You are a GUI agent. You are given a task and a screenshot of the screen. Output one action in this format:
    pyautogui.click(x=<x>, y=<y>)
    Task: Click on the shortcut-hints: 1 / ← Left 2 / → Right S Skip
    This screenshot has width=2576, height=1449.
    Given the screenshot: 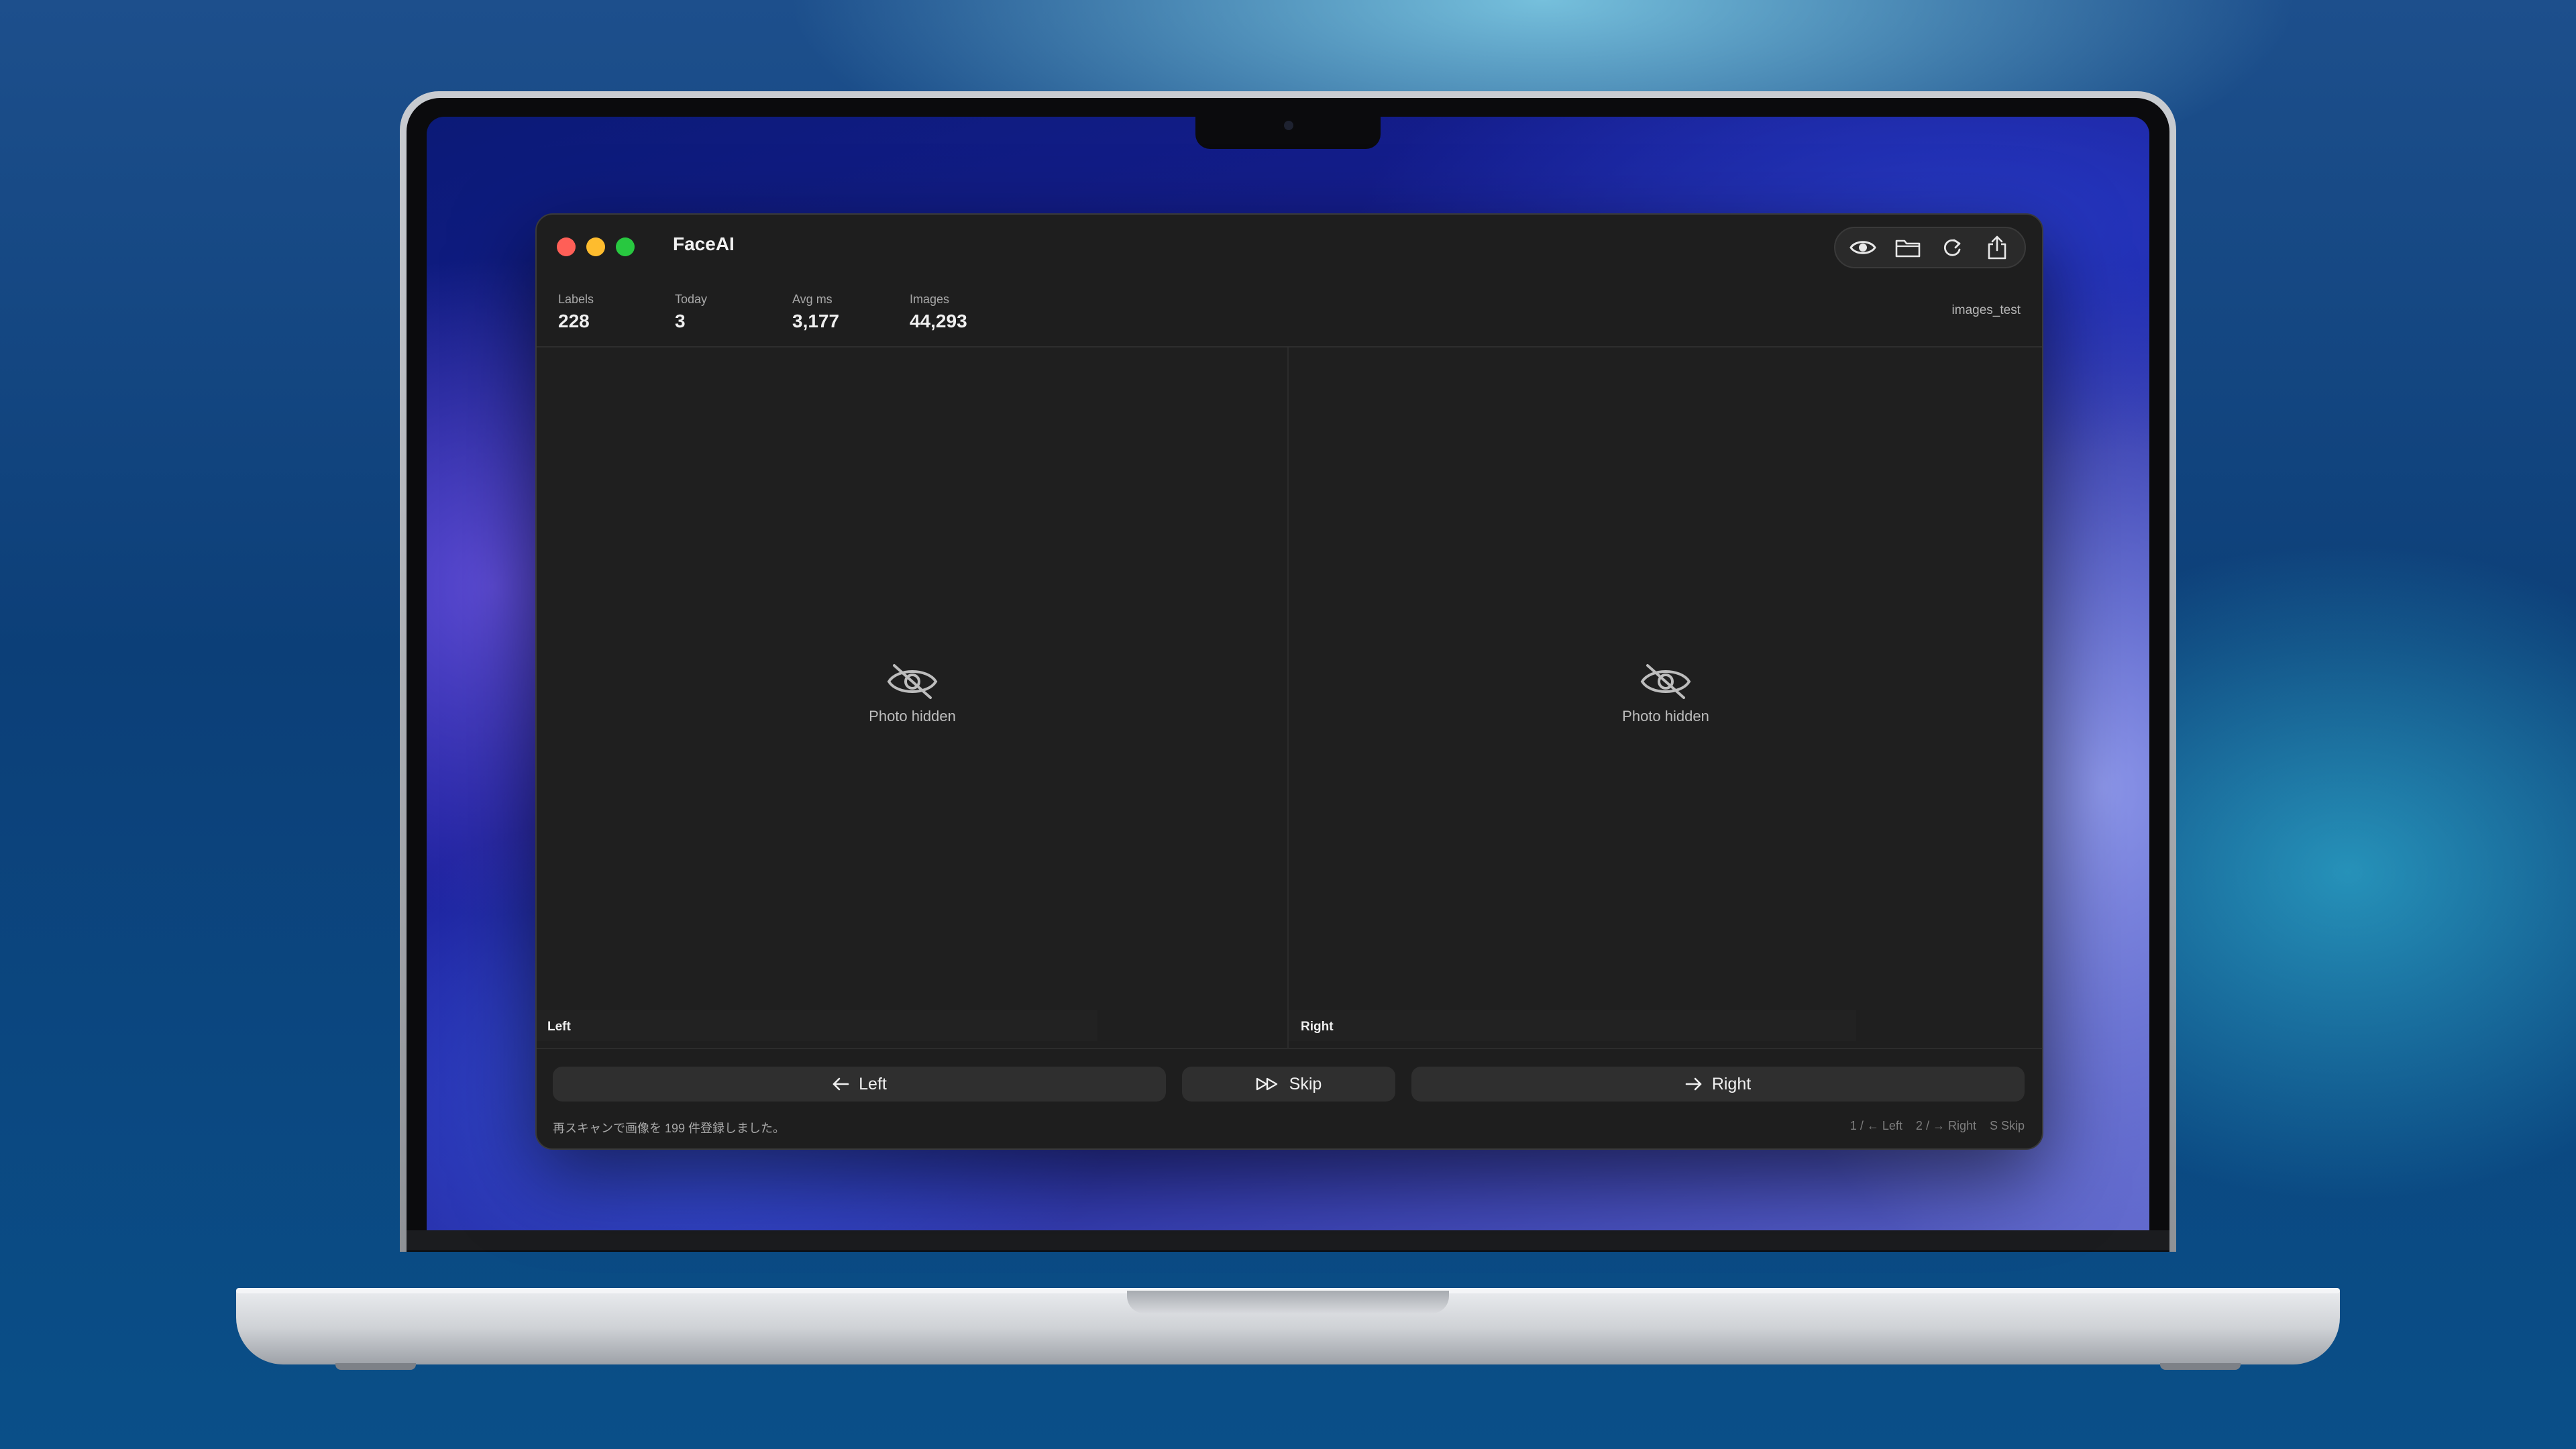 What is the action you would take?
    pyautogui.click(x=1937, y=1125)
    